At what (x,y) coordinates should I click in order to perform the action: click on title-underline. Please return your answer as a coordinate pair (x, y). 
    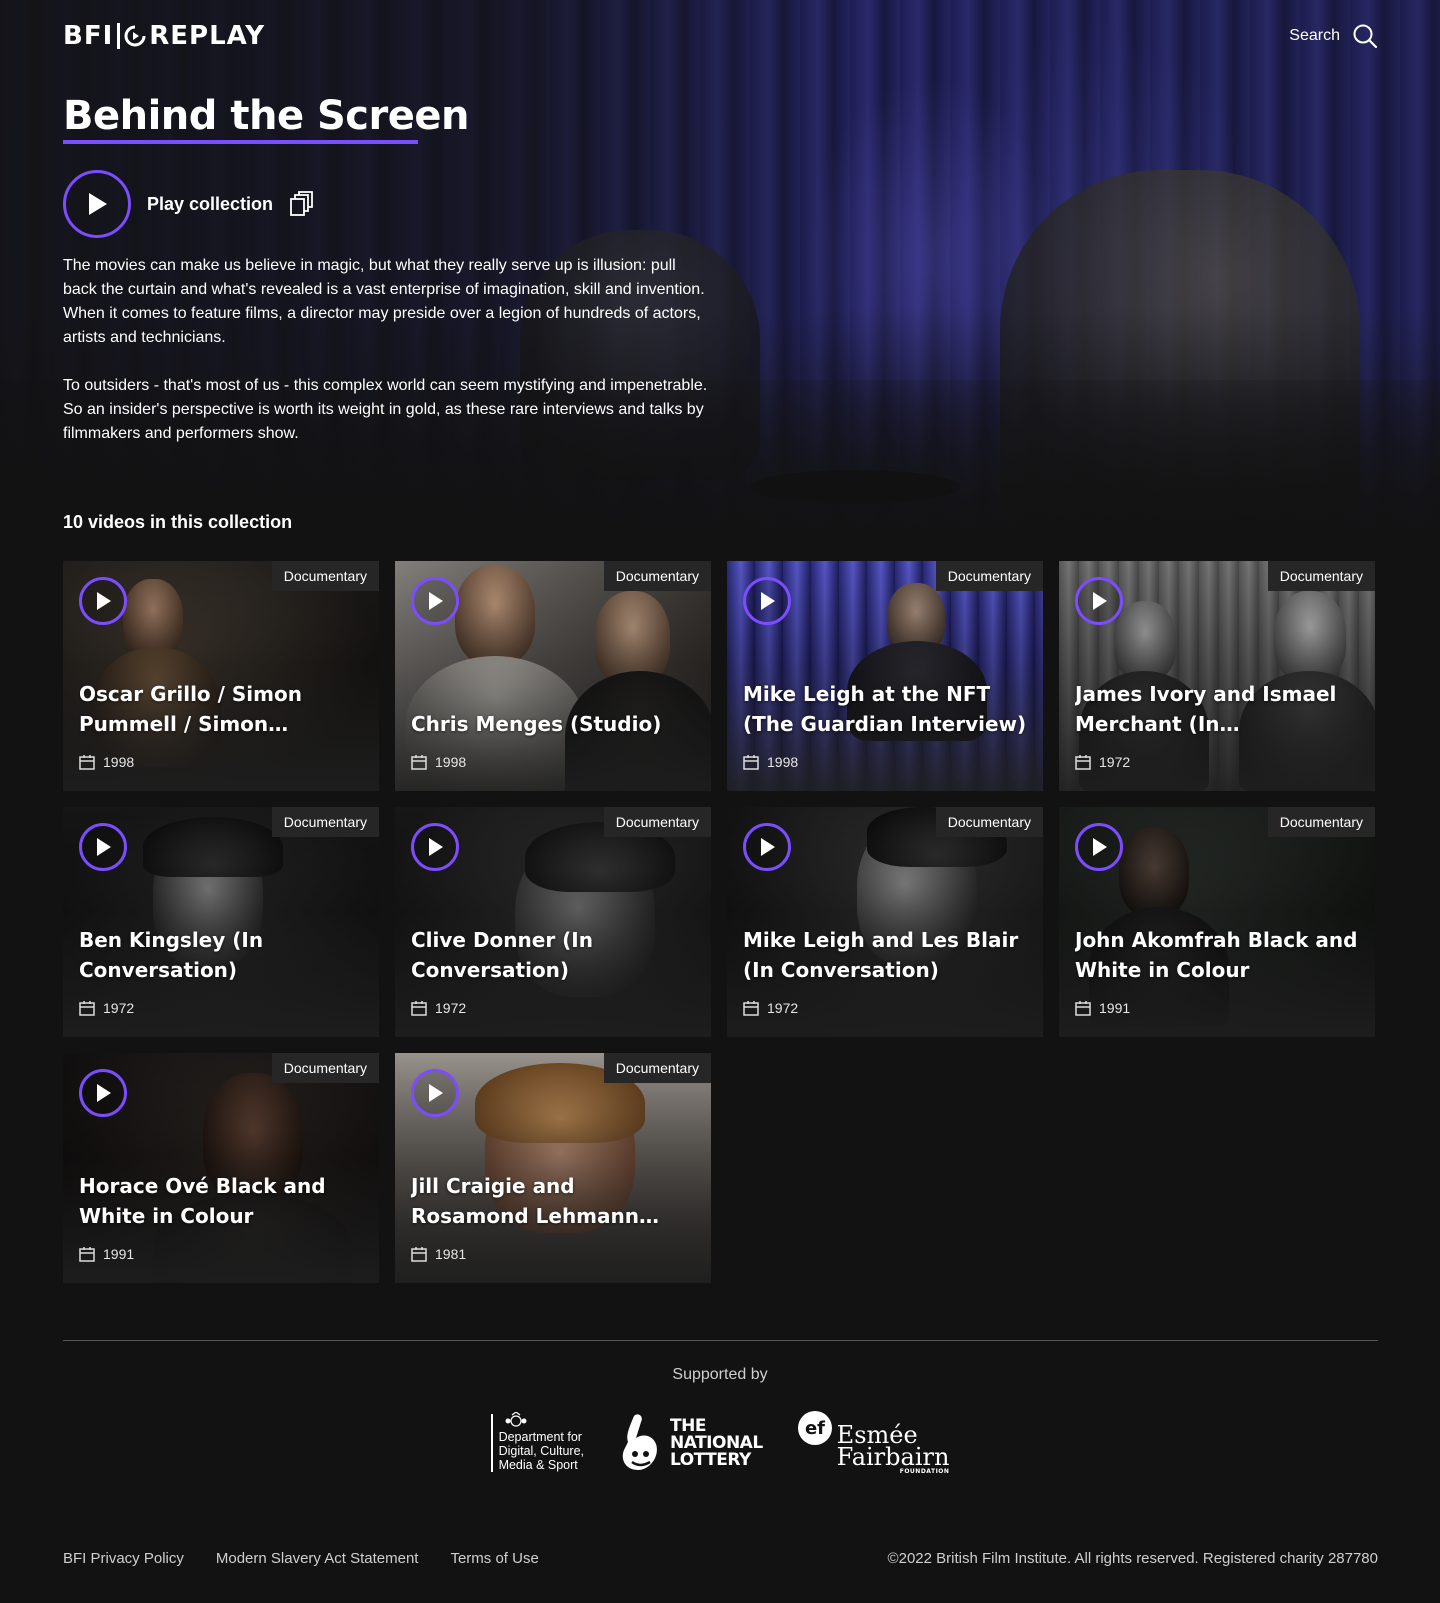
    Looking at the image, I should click on (240, 142).